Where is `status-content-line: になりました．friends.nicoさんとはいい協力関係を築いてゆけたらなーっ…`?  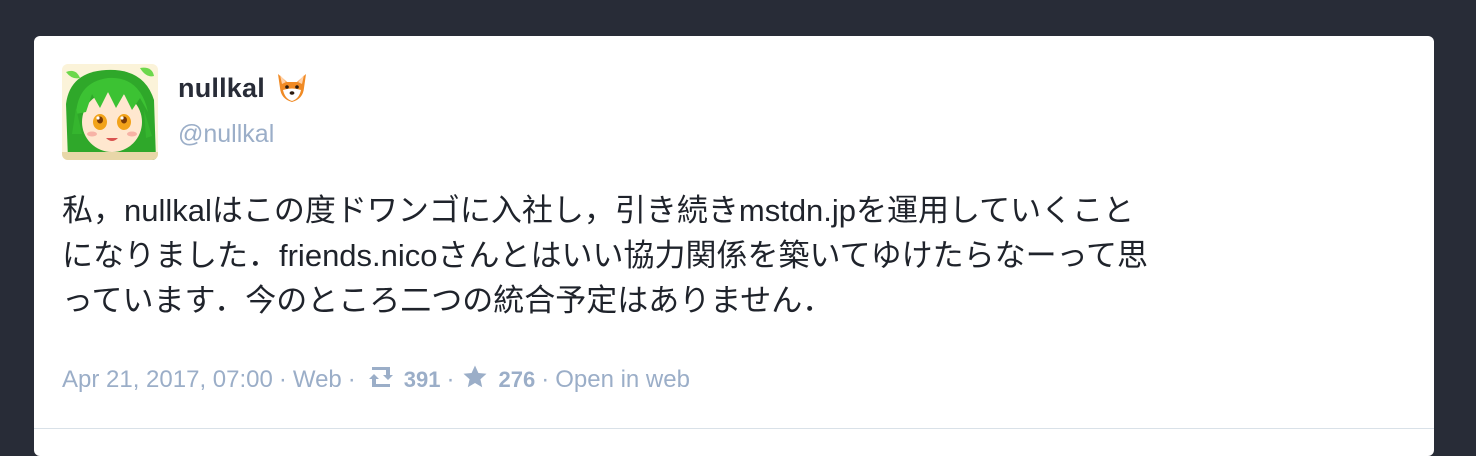
status-content-line: になりました．friends.nicoさんとはいい協力関係を築いてゆけたらなーっ… is located at coordinates (605, 255).